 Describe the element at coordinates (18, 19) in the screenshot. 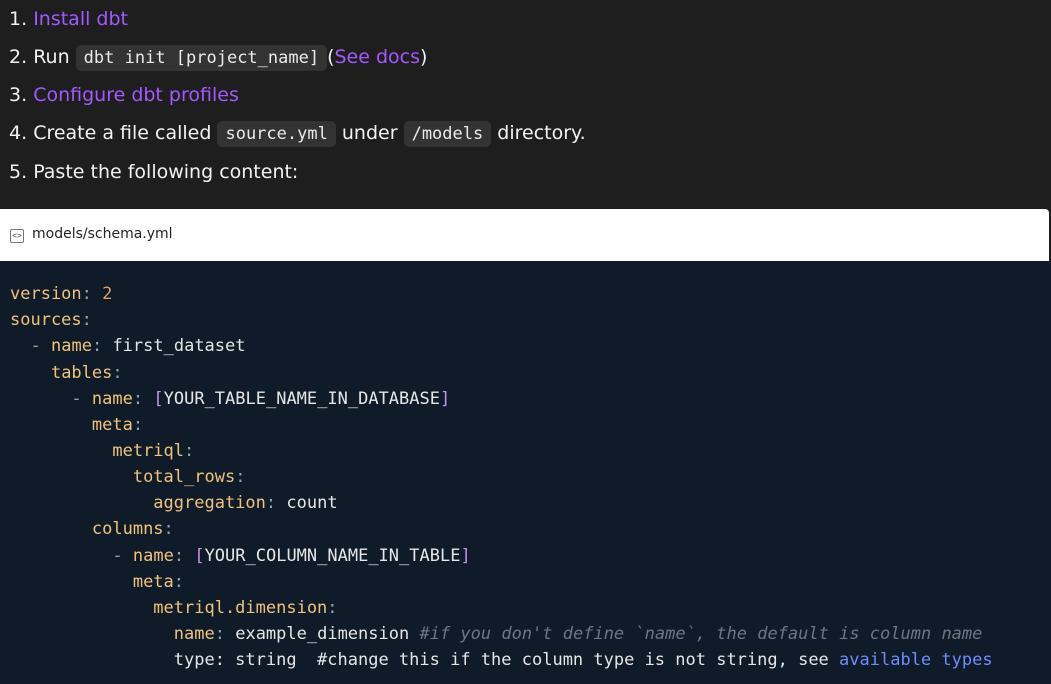

I see `step-number: 1.` at that location.